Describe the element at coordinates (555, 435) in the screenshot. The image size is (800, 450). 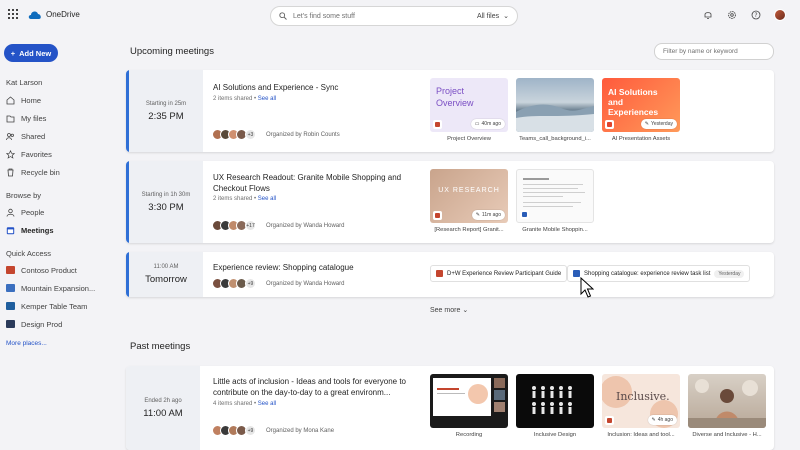
I see `file-caption: Inclusive Design` at that location.